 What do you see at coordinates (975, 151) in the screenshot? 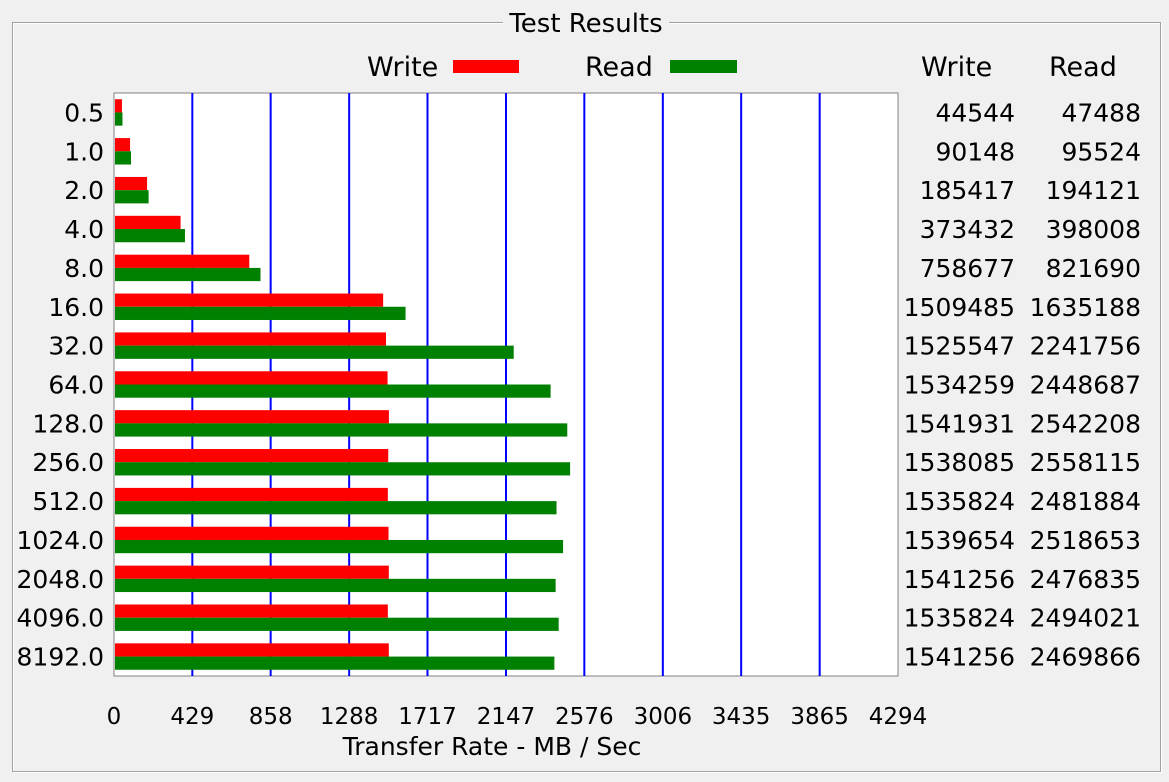
I see `write-value: 90148` at bounding box center [975, 151].